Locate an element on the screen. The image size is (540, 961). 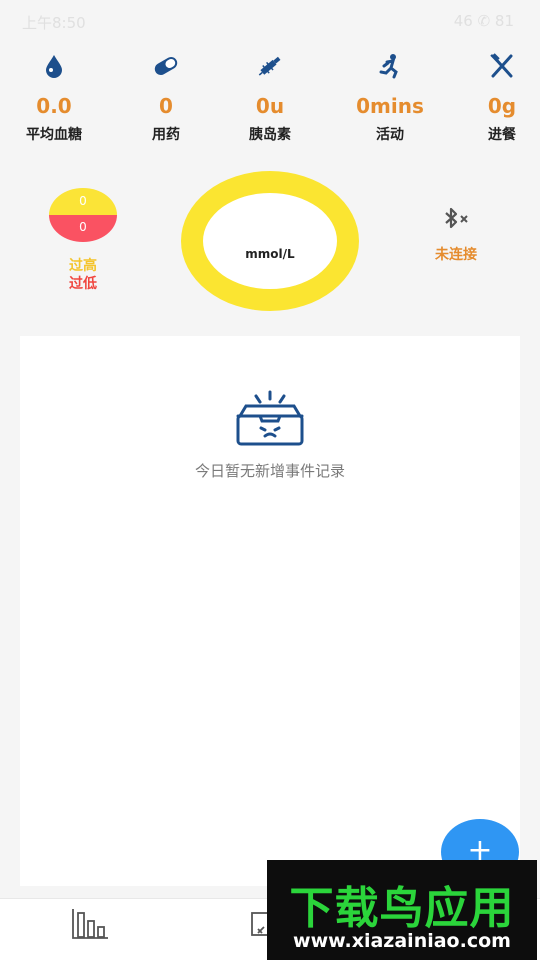
range-badge: 0 0 is located at coordinates (83, 215).